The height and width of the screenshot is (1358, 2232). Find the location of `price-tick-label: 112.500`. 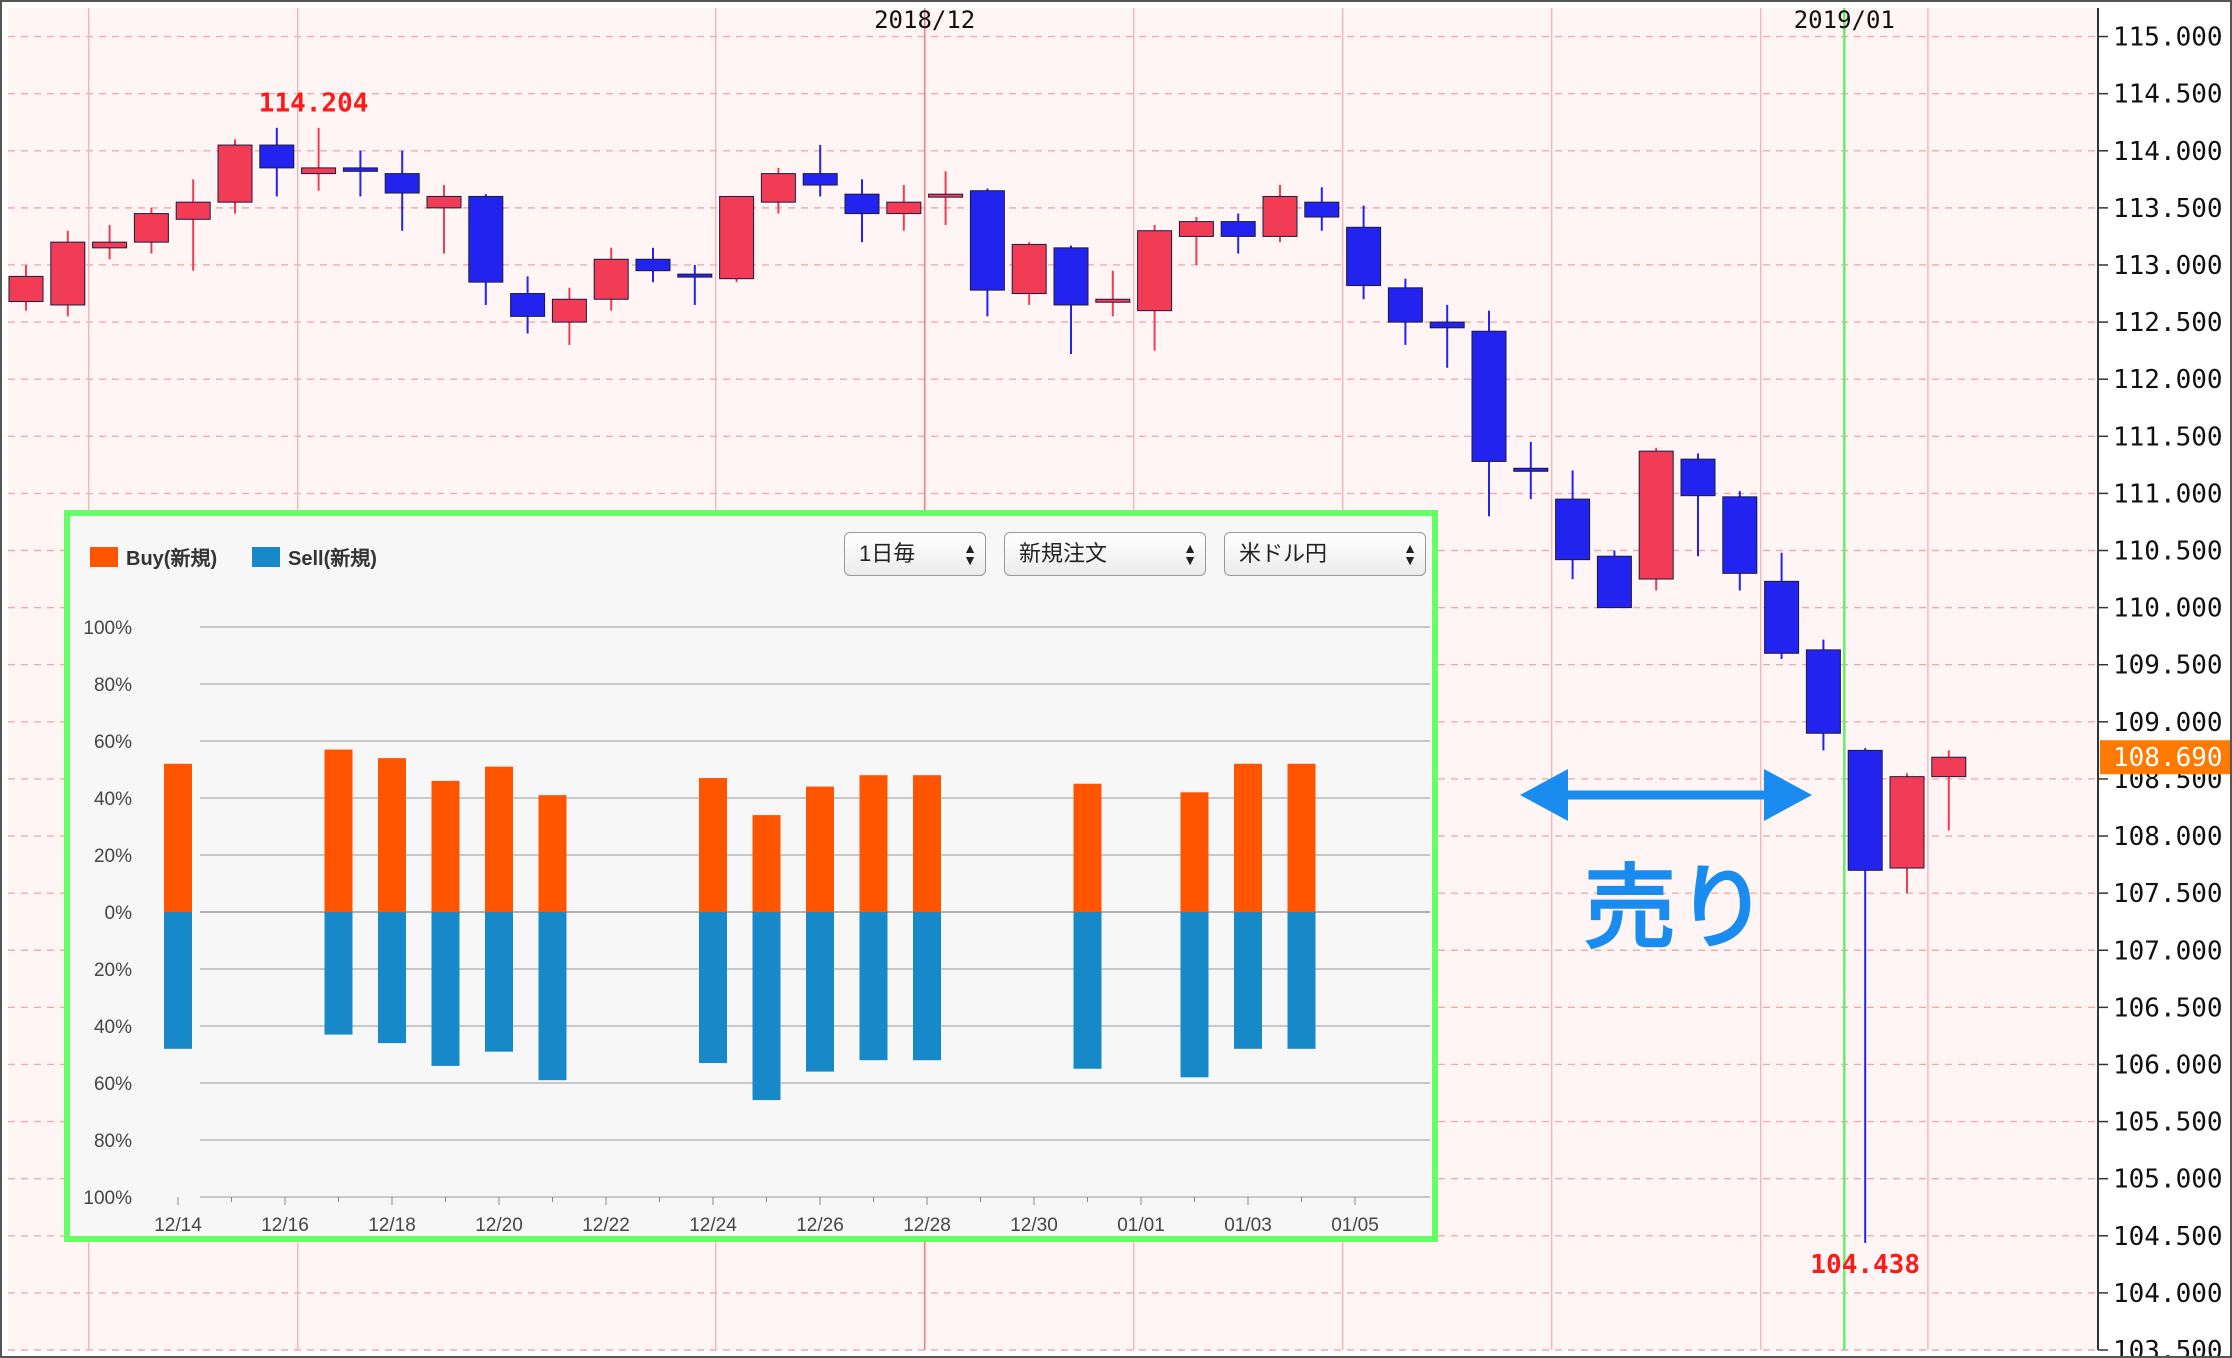

price-tick-label: 112.500 is located at coordinates (2168, 323).